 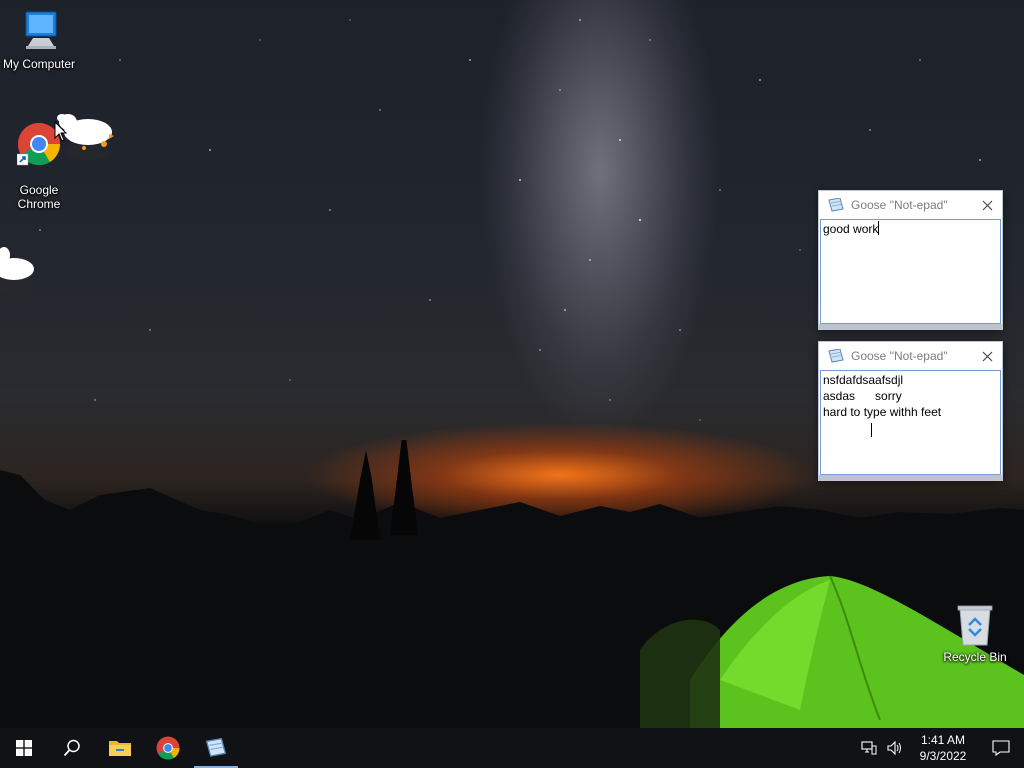 I want to click on goose-notepad-window: Goose "Not-epad" good work, so click(x=910, y=260).